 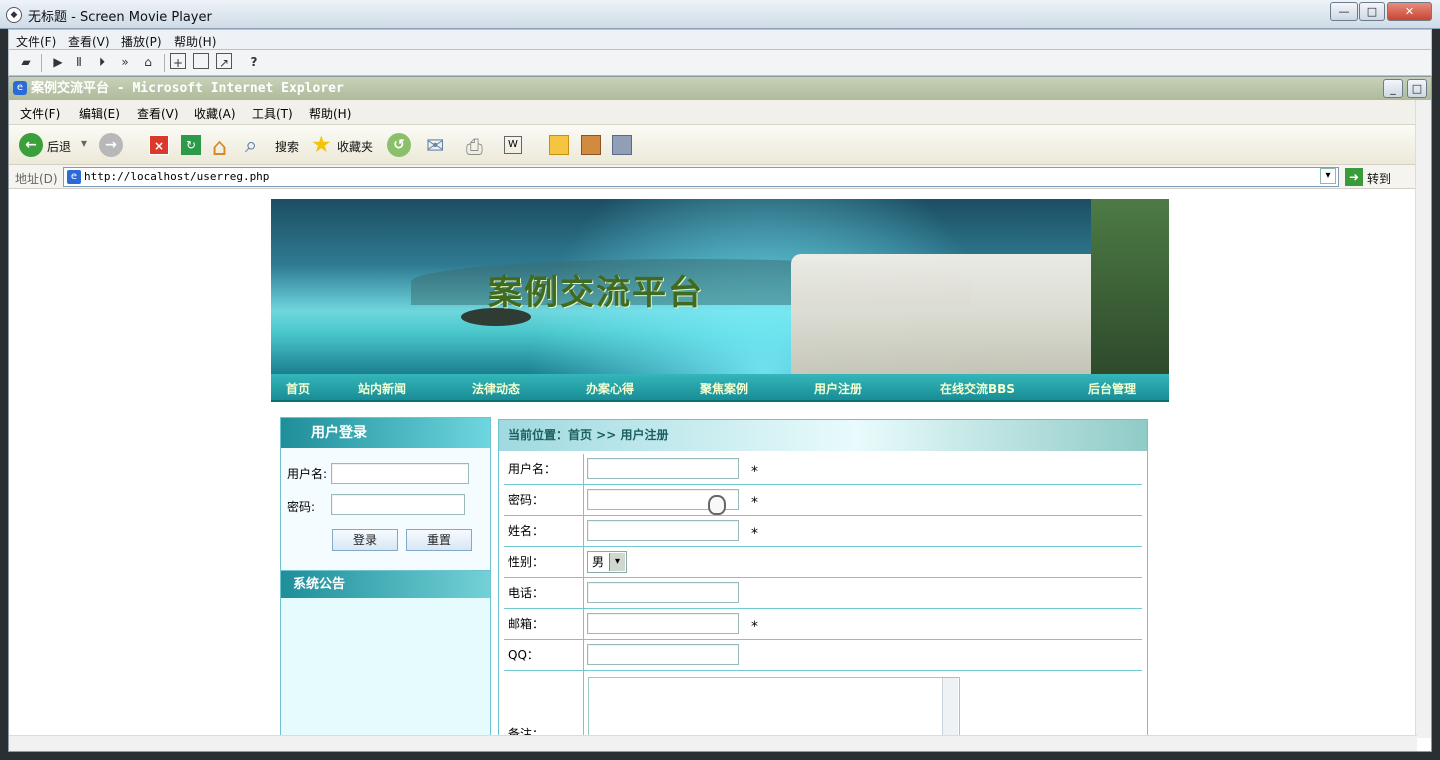 I want to click on login-password-input, so click(x=398, y=504).